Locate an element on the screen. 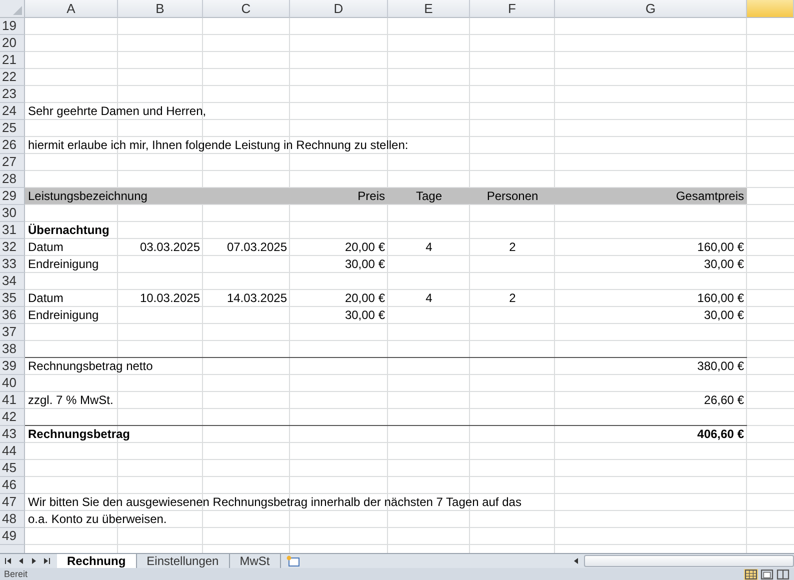  corner-triangle-icon is located at coordinates (17, 10).